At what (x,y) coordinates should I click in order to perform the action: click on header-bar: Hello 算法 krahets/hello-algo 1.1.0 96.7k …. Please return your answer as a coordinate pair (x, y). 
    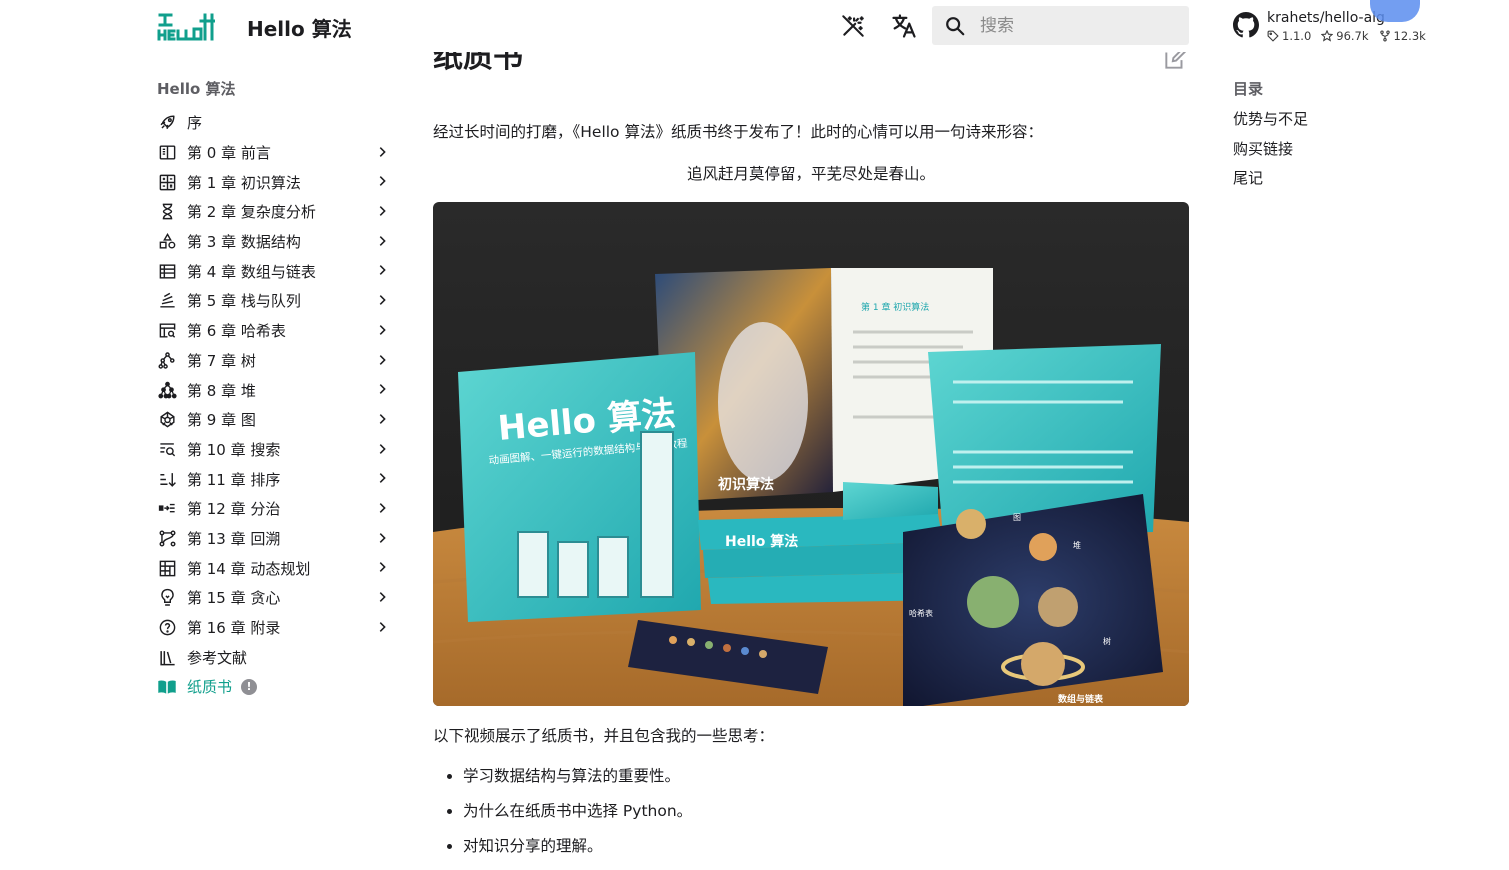
    Looking at the image, I should click on (754, 26).